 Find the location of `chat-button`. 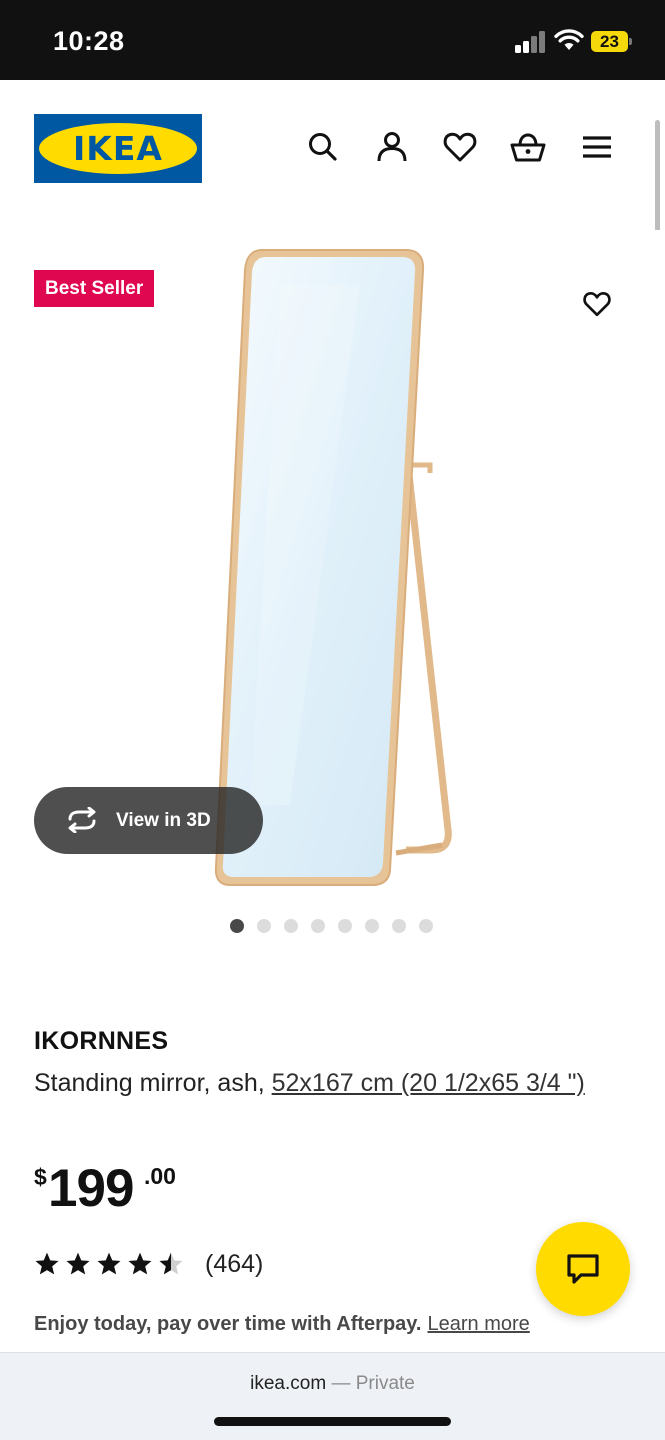

chat-button is located at coordinates (583, 1269).